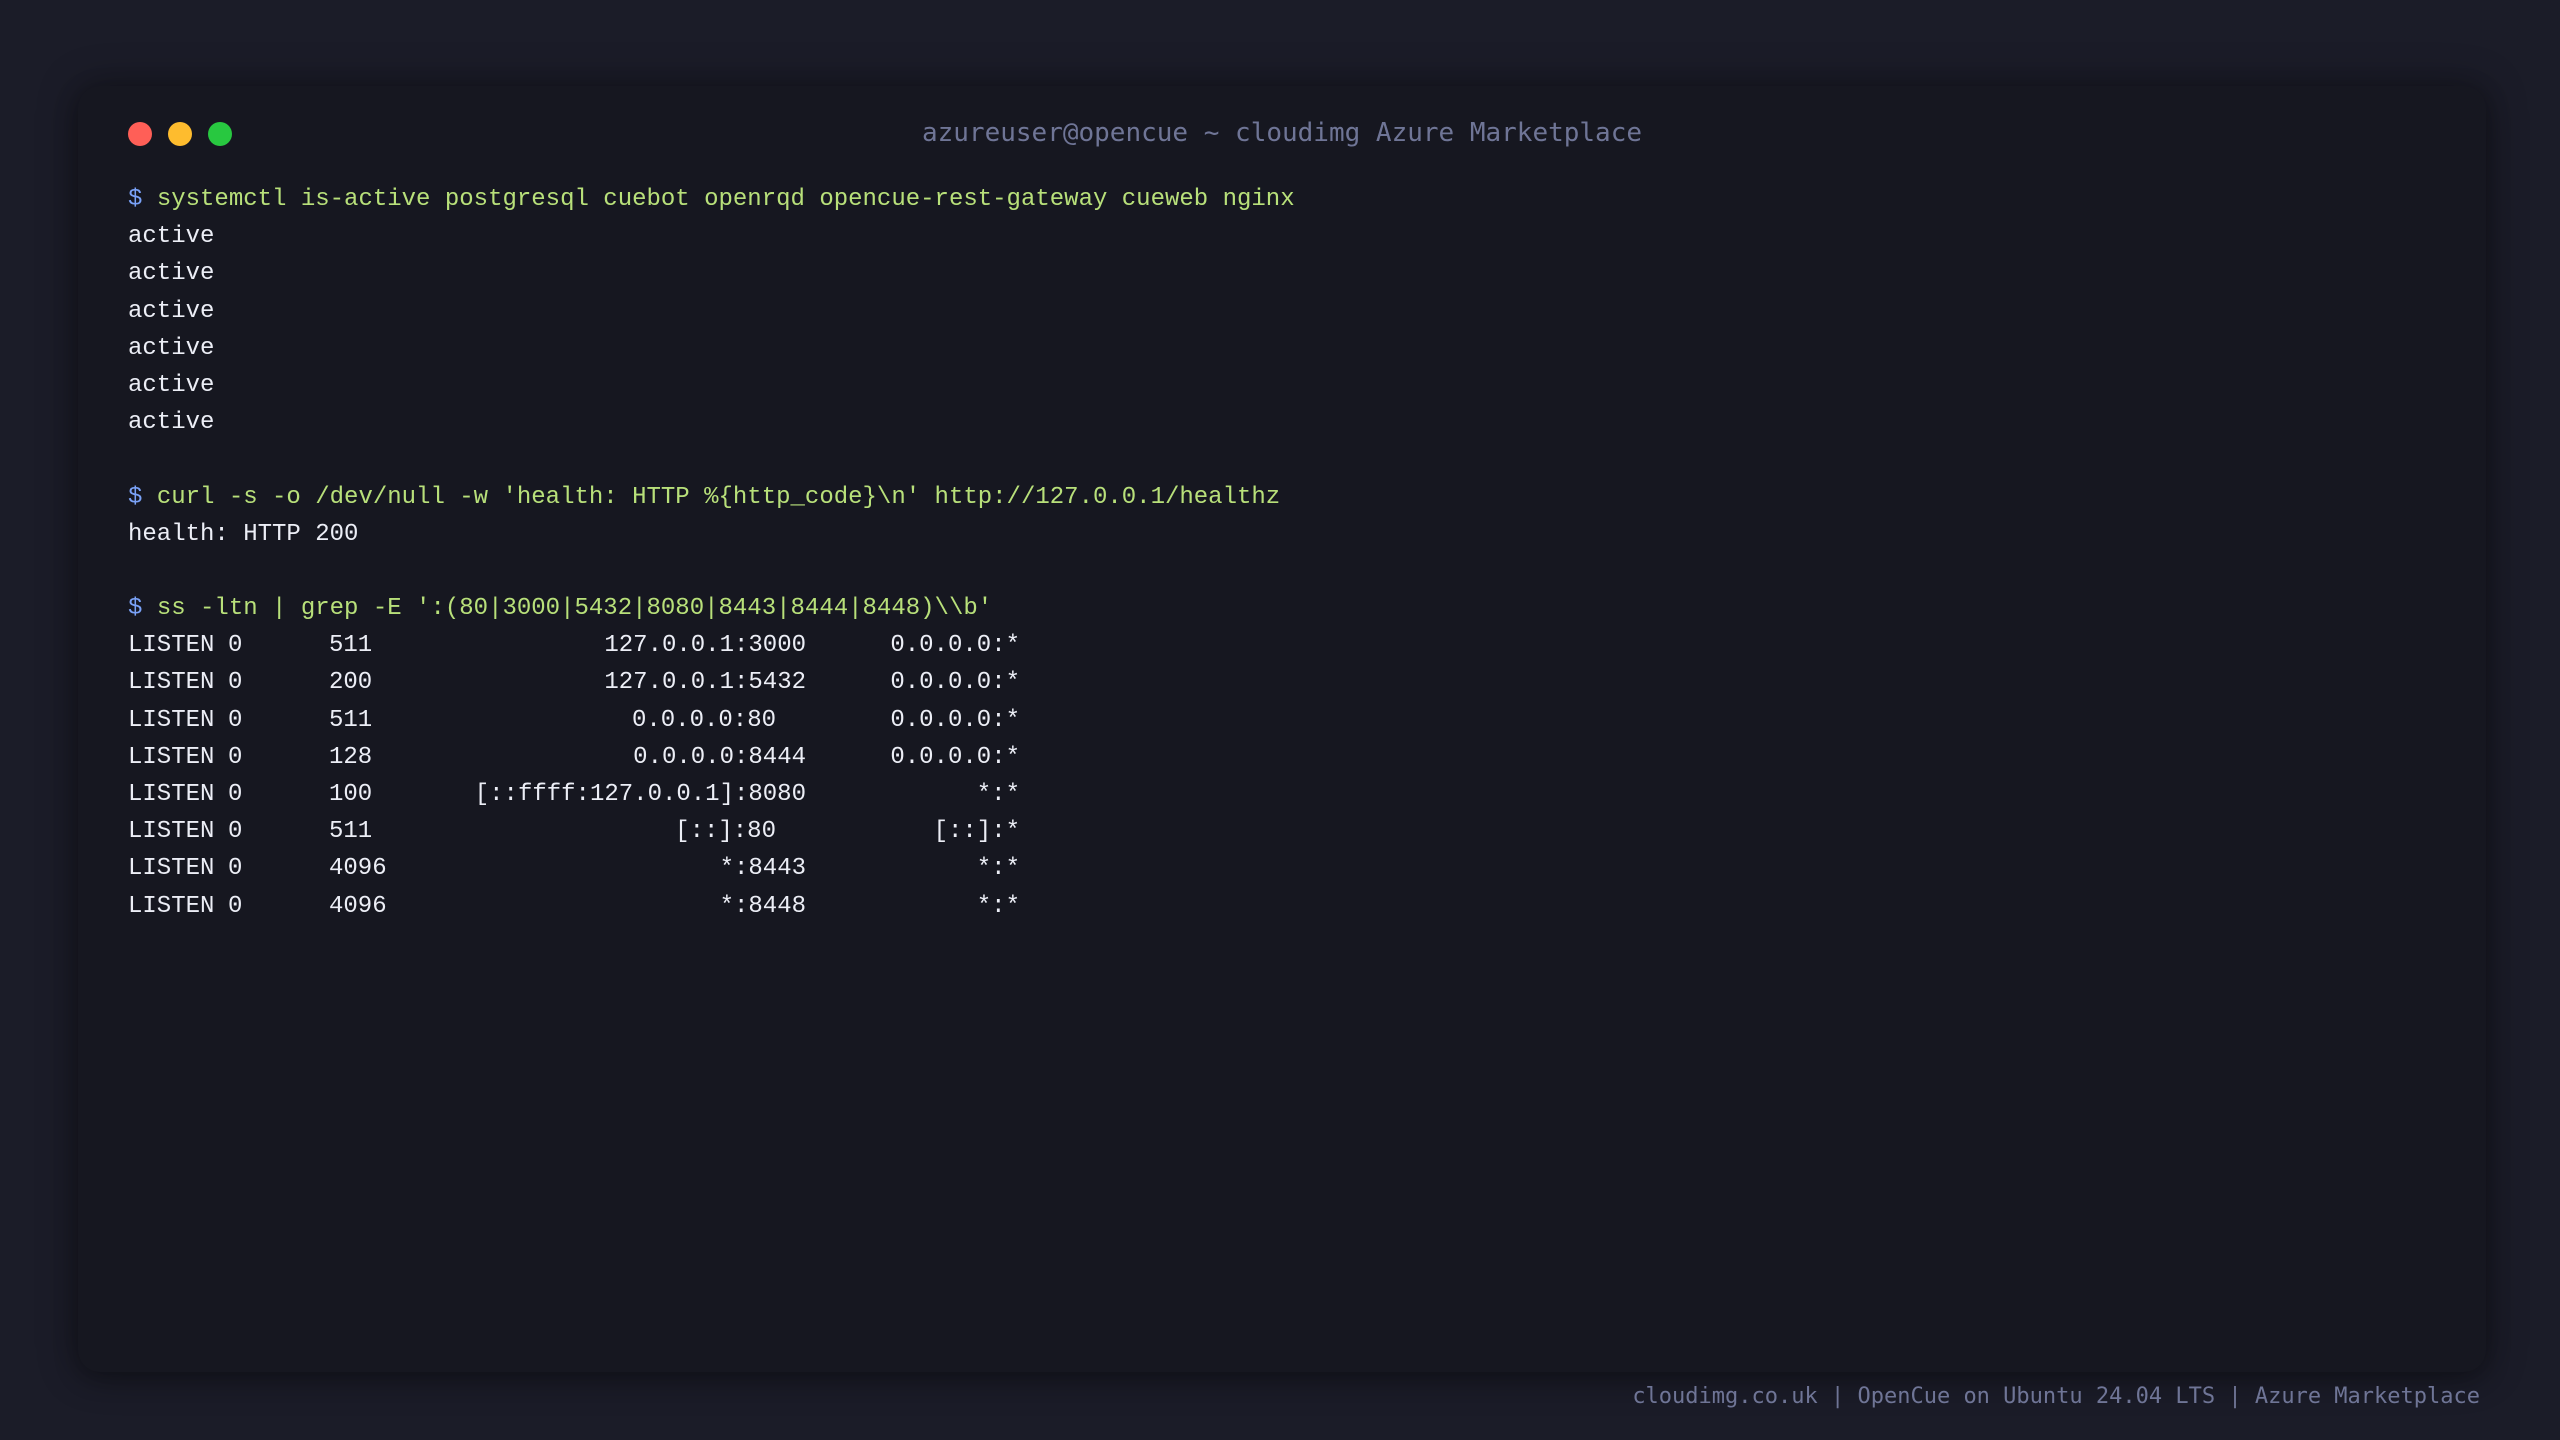  I want to click on socket-send-q: 200, so click(351, 683).